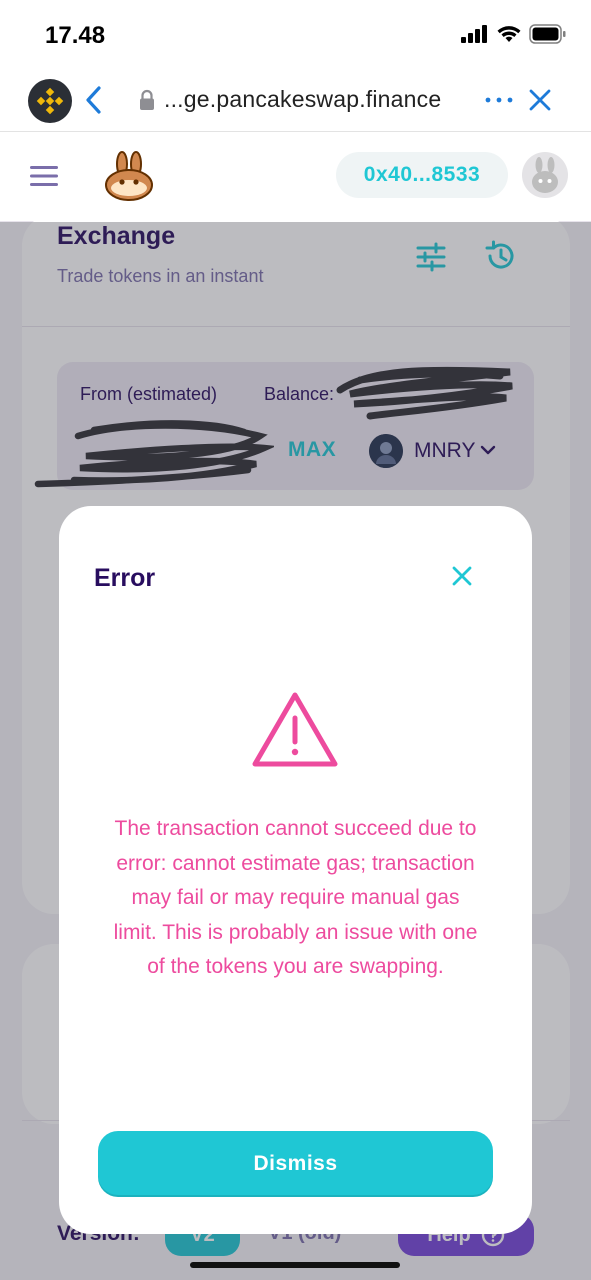 Image resolution: width=591 pixels, height=1280 pixels. I want to click on menu-icon, so click(44, 176).